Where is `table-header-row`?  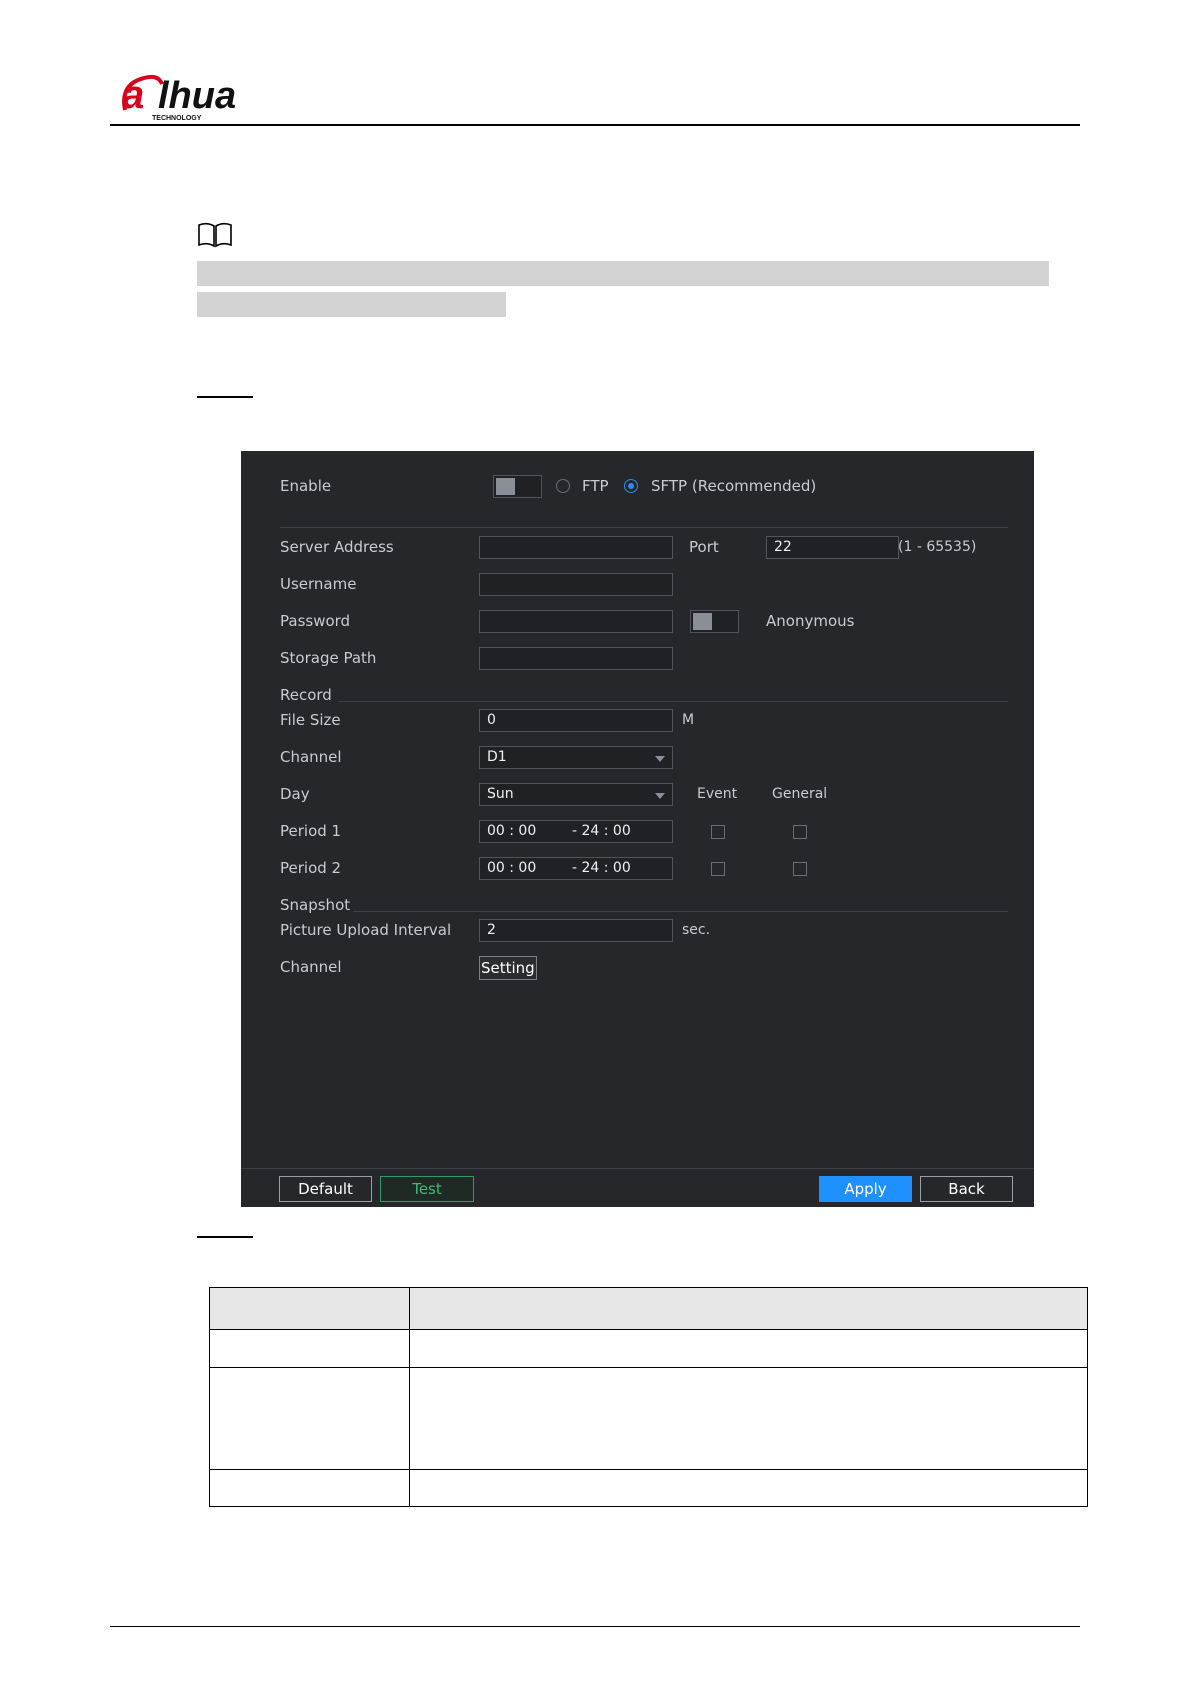
table-header-row is located at coordinates (648, 1308).